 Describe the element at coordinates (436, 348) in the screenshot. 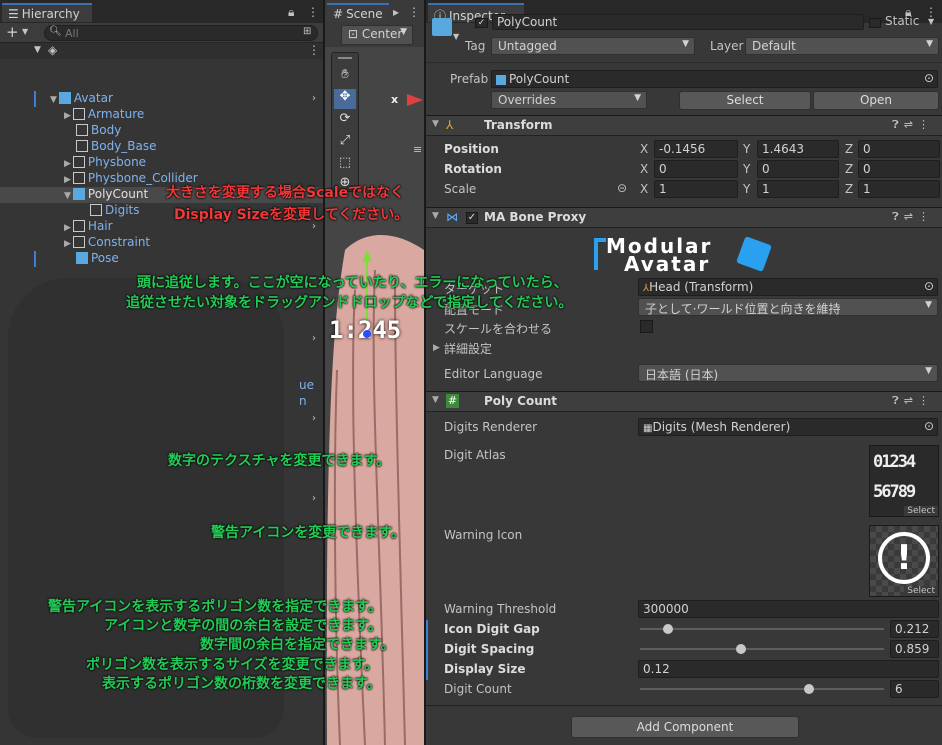

I see `expand-arrow-icon: ▶` at that location.